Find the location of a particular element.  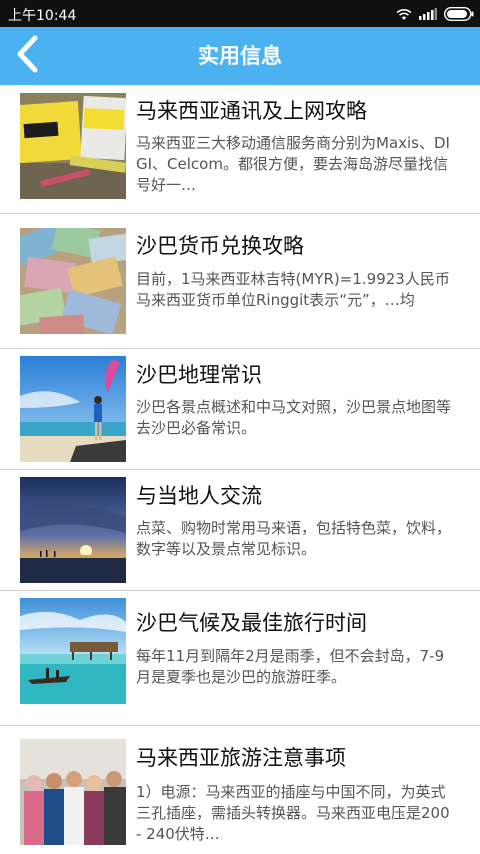

wifi-icon is located at coordinates (404, 14).